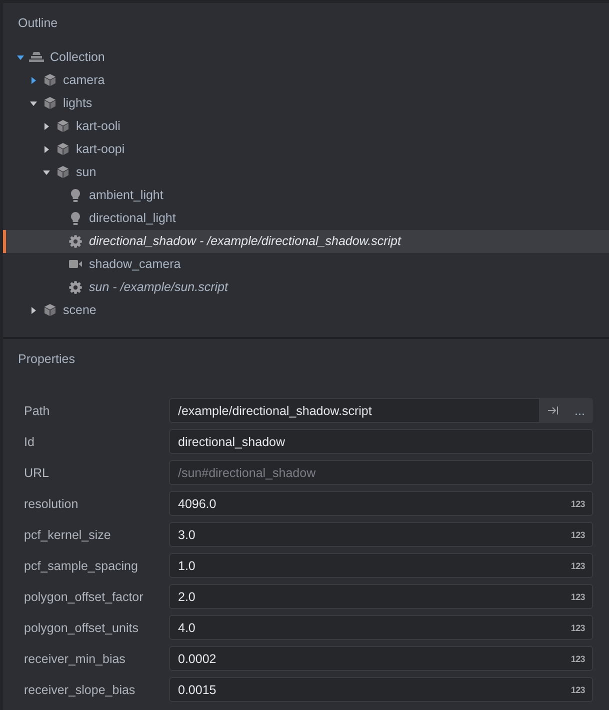 The image size is (609, 710). I want to click on tree-row: kart-ooli, so click(306, 126).